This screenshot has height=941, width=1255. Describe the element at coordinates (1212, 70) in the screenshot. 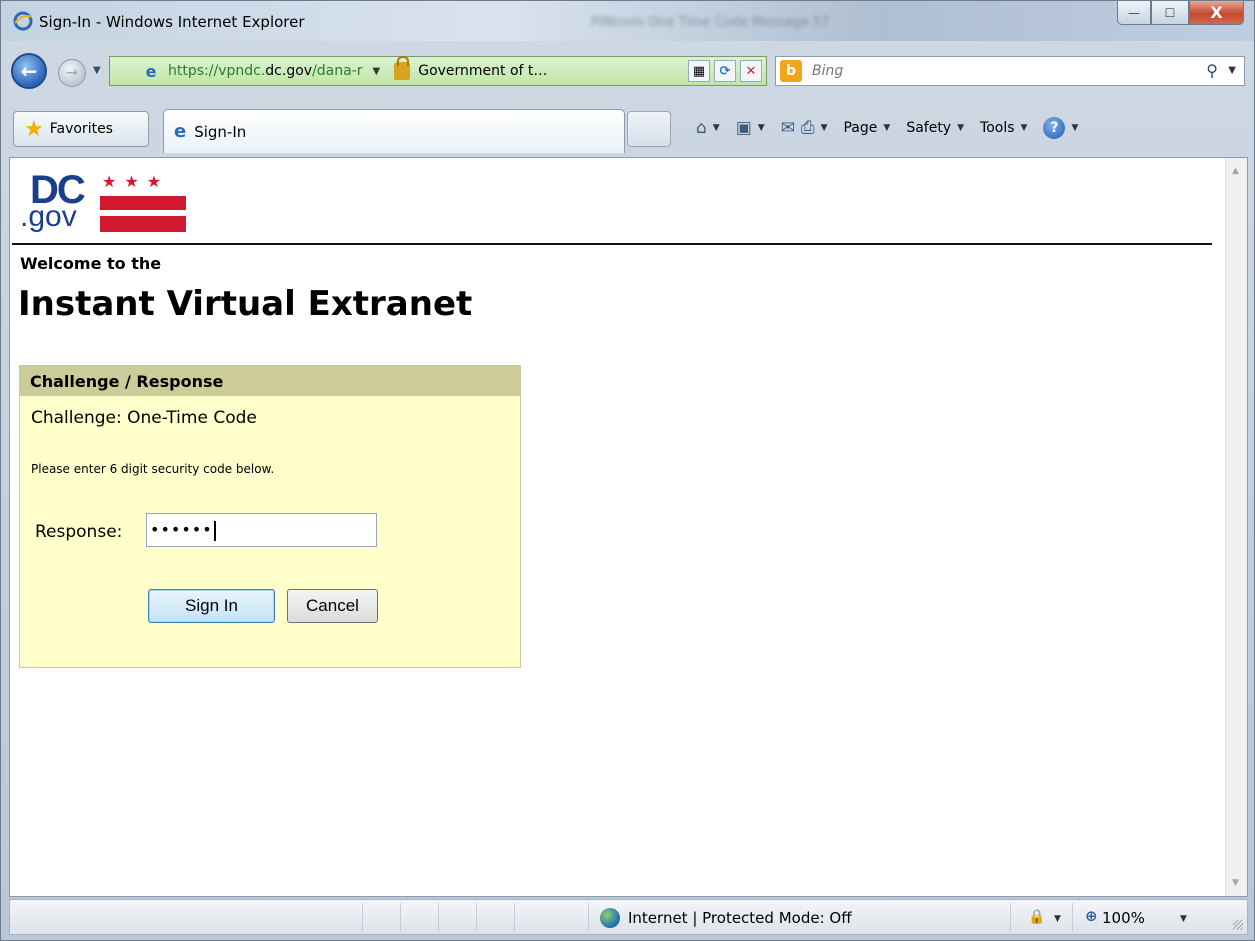

I see `search-icon: ⚲` at that location.